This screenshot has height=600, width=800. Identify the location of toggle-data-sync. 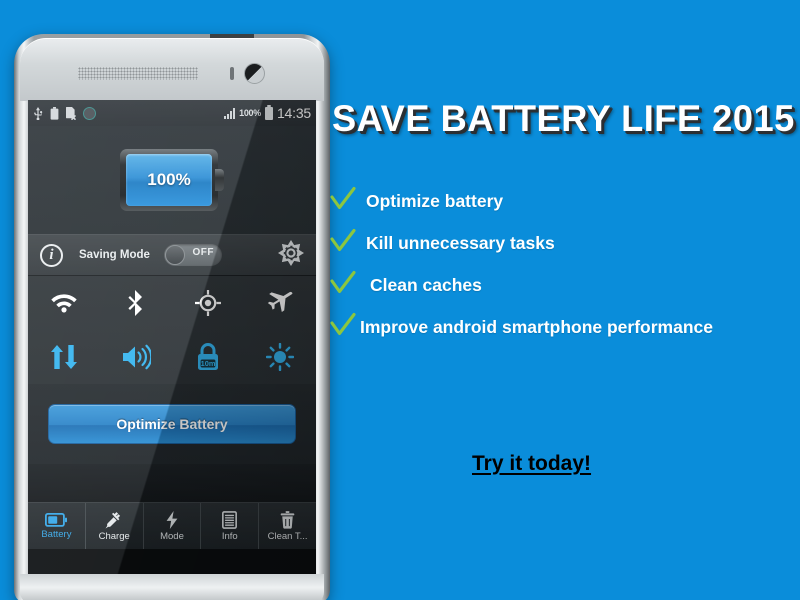
(64, 357).